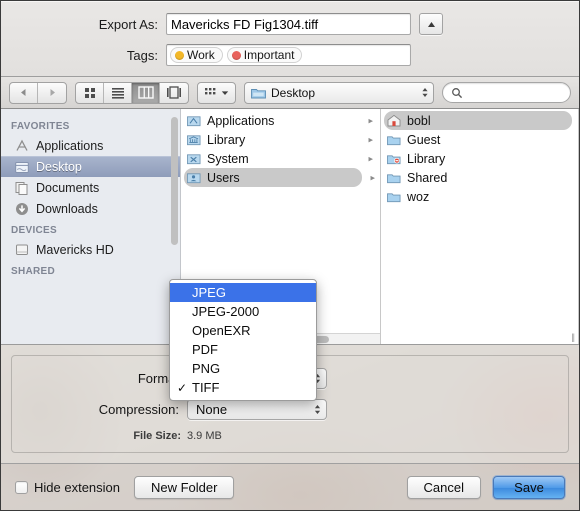  Describe the element at coordinates (243, 368) in the screenshot. I see `menu-item-png: PNG` at that location.